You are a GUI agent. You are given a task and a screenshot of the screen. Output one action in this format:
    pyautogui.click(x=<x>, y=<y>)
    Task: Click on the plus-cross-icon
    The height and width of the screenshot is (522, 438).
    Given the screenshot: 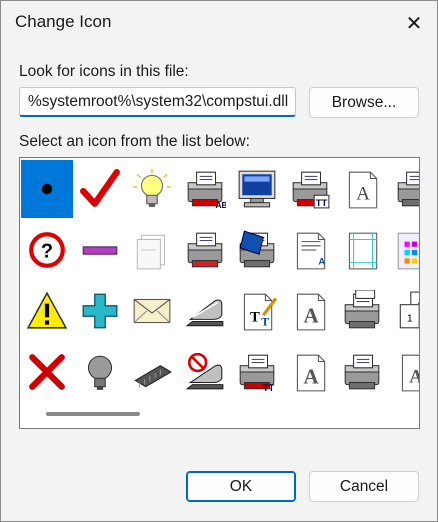 What is the action you would take?
    pyautogui.click(x=99, y=311)
    